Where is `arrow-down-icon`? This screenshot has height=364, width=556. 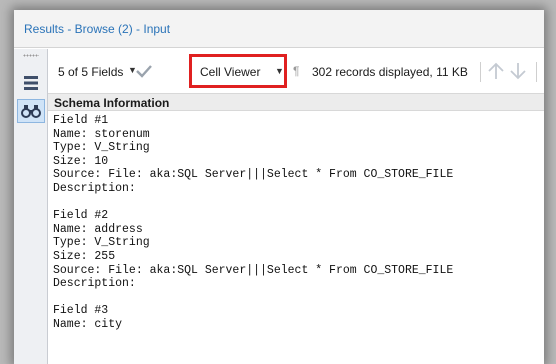
arrow-down-icon is located at coordinates (518, 71).